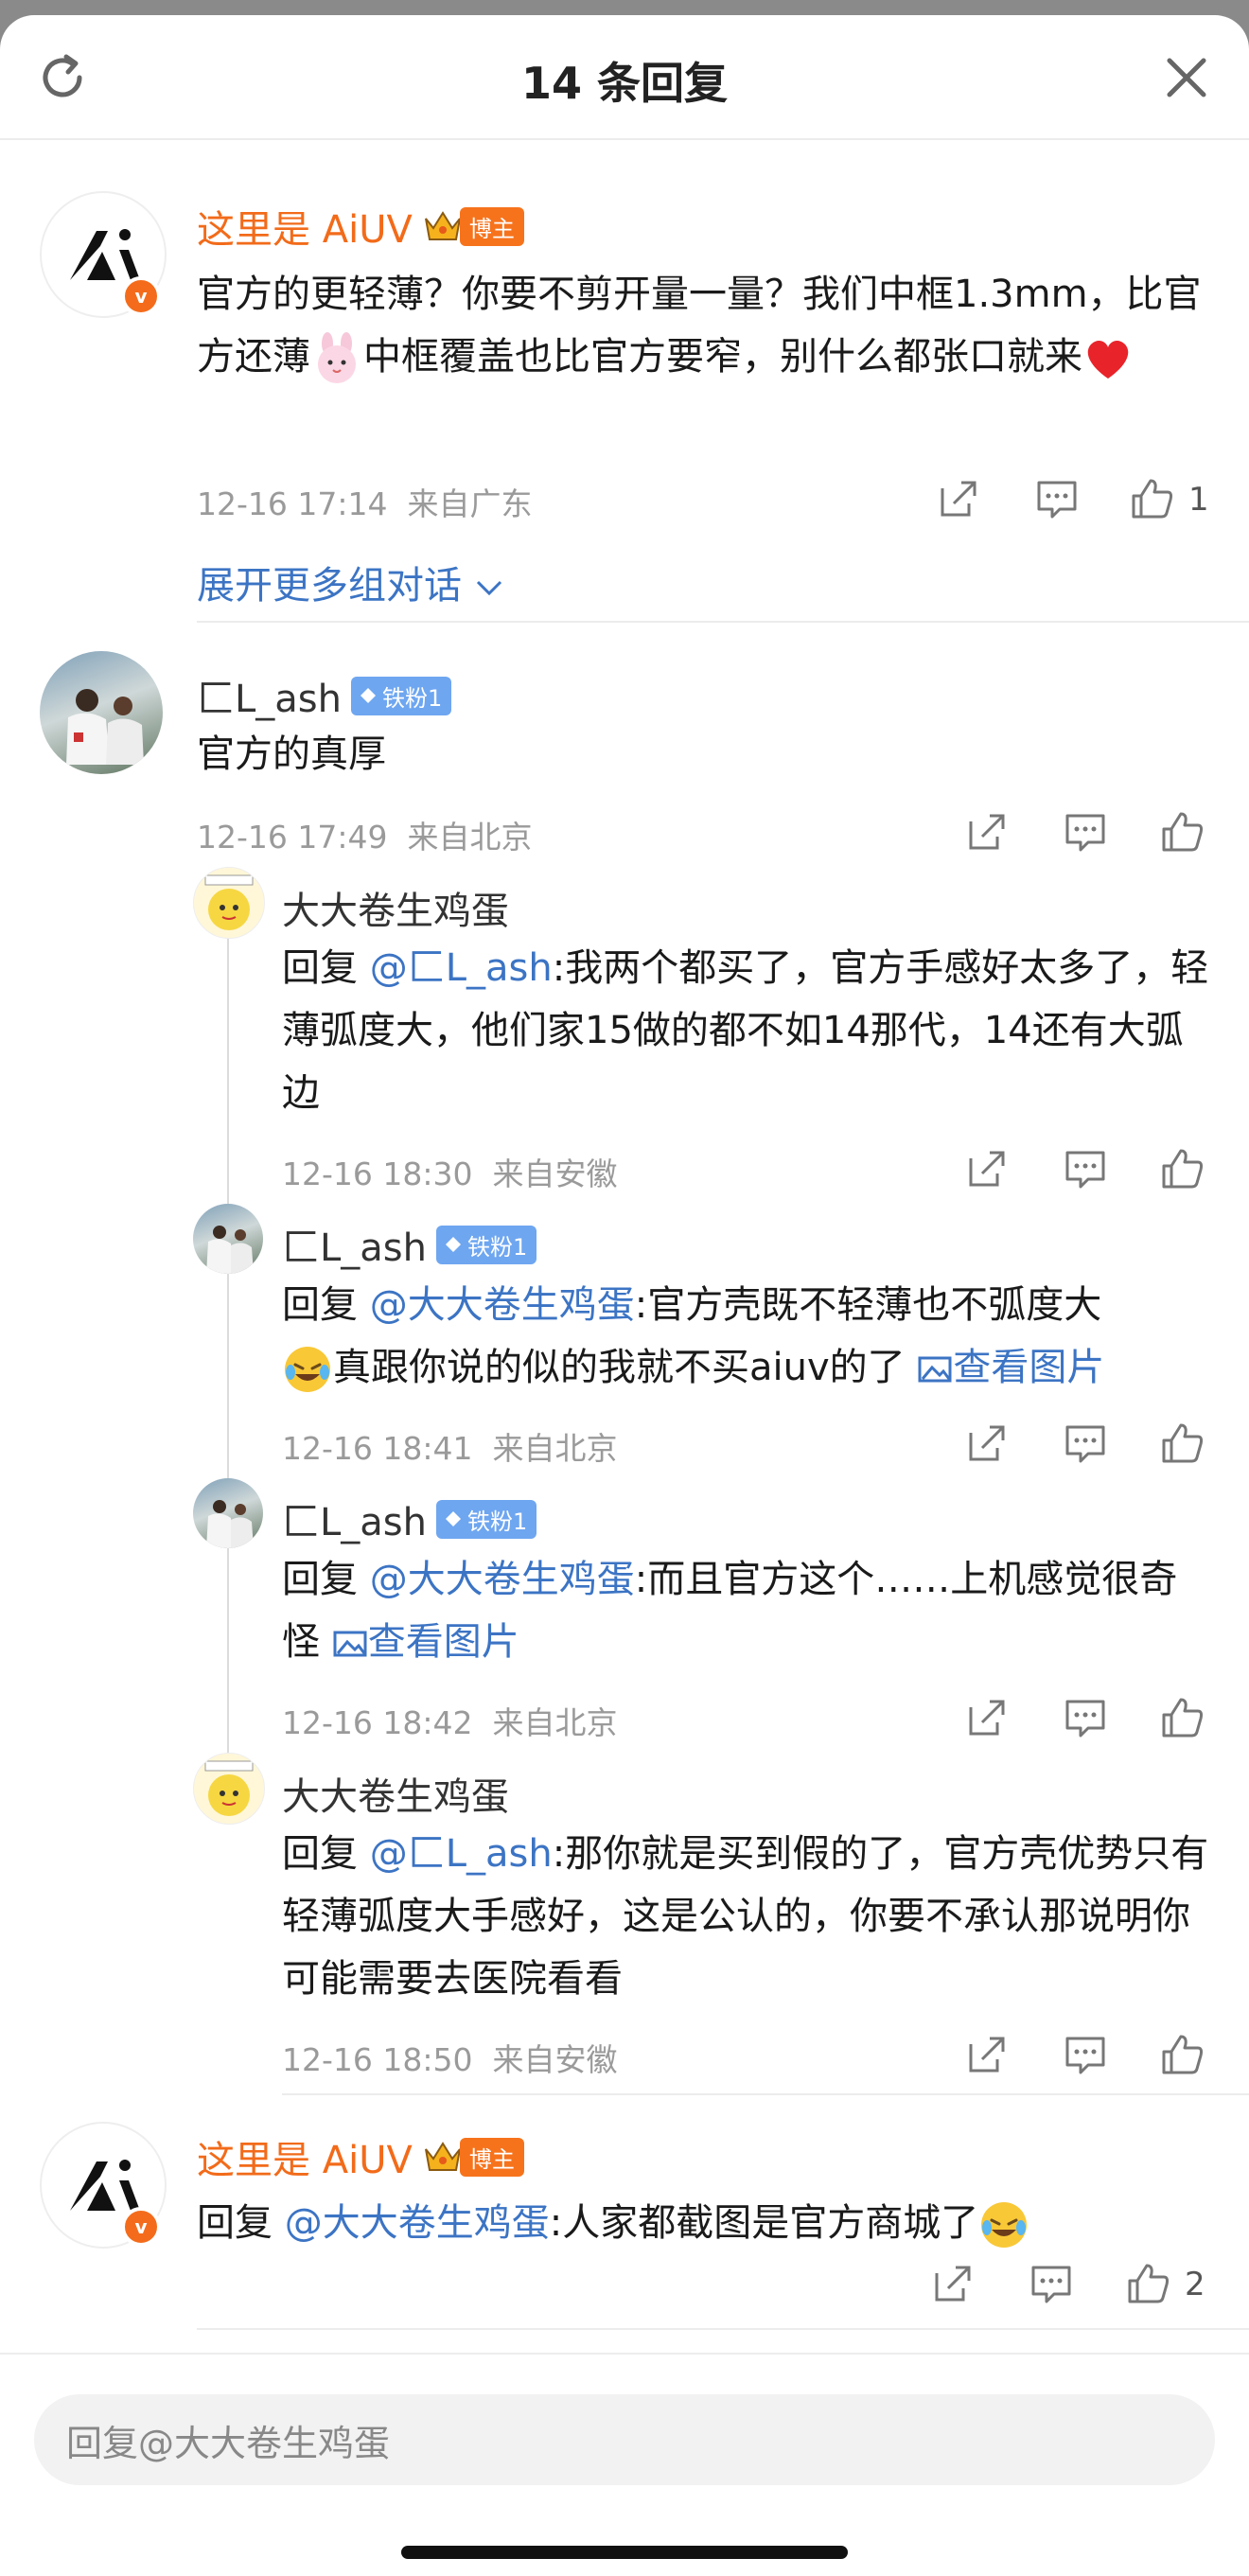  What do you see at coordinates (450, 2059) in the screenshot?
I see `reply-meta: 12-16 18:50 来自安徽` at bounding box center [450, 2059].